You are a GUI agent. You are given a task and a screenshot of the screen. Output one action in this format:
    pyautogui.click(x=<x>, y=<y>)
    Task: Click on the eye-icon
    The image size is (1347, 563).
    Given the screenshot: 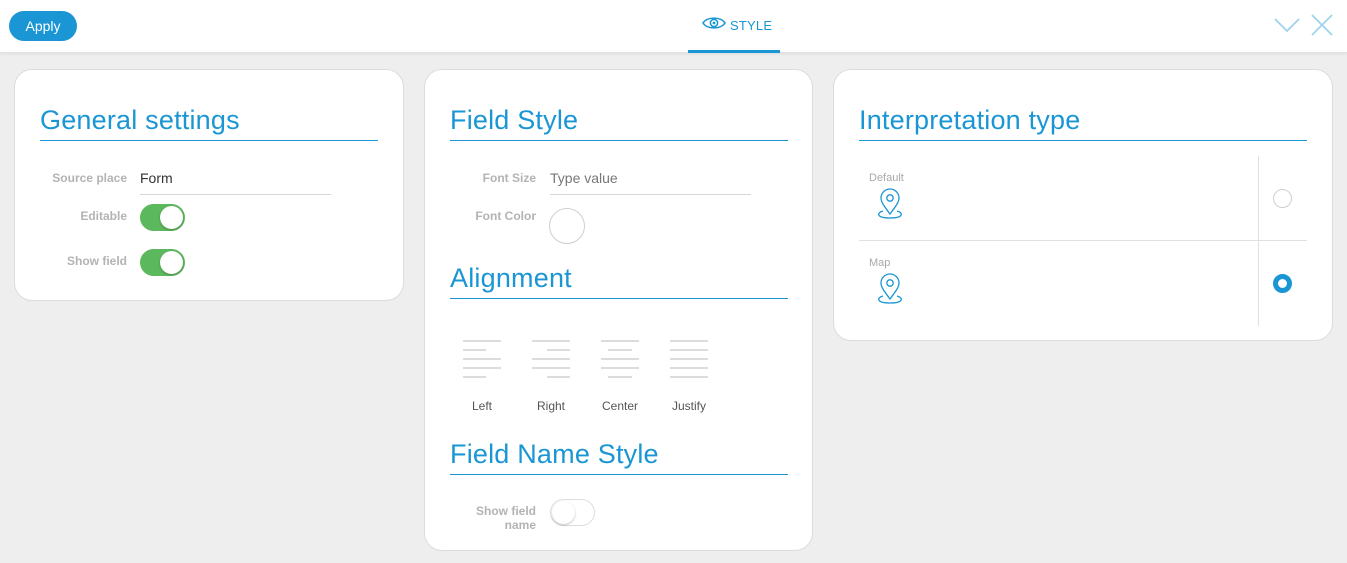 What is the action you would take?
    pyautogui.click(x=714, y=25)
    